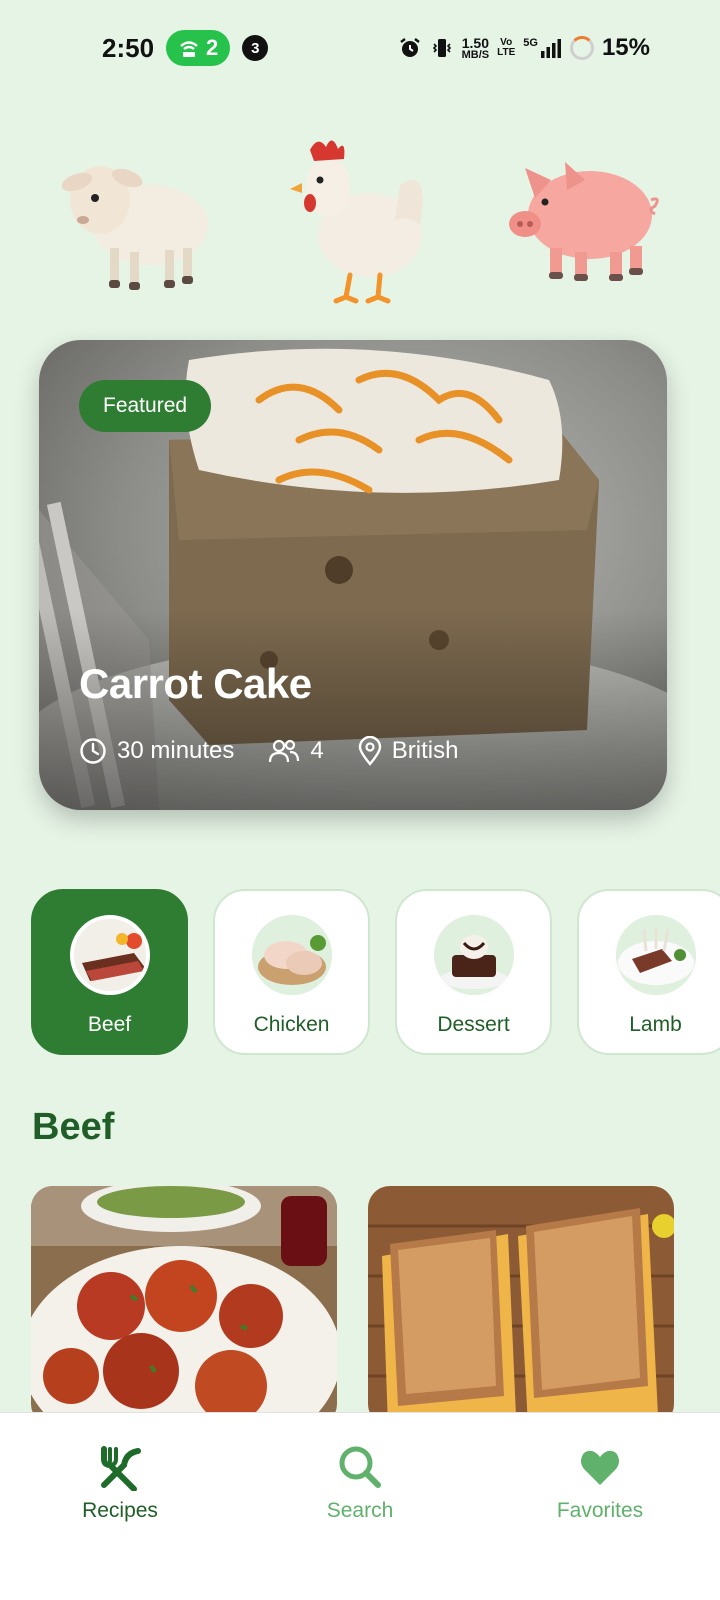  What do you see at coordinates (93, 751) in the screenshot?
I see `clock-icon` at bounding box center [93, 751].